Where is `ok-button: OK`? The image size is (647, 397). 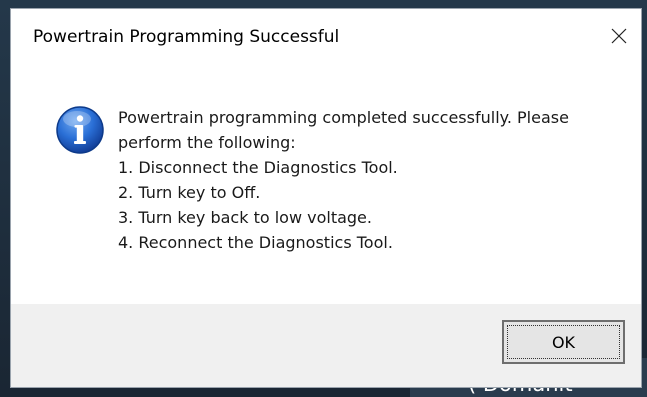
ok-button: OK is located at coordinates (563, 342).